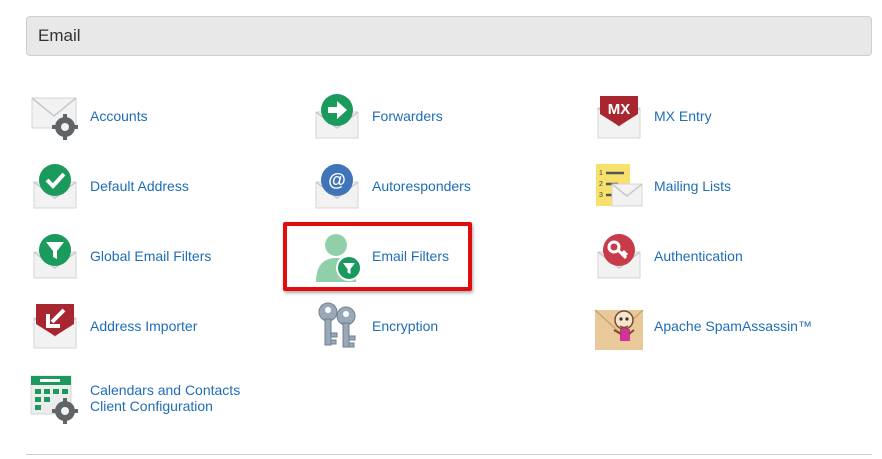 This screenshot has width=882, height=459. I want to click on svg-text: MX, so click(619, 109).